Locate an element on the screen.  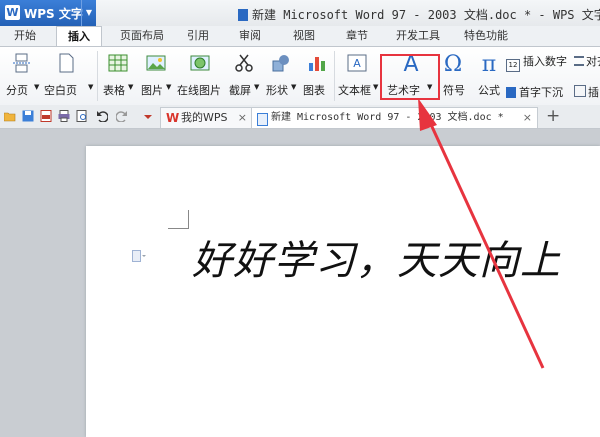
shapes-button: 形状 is located at coordinates (281, 76).